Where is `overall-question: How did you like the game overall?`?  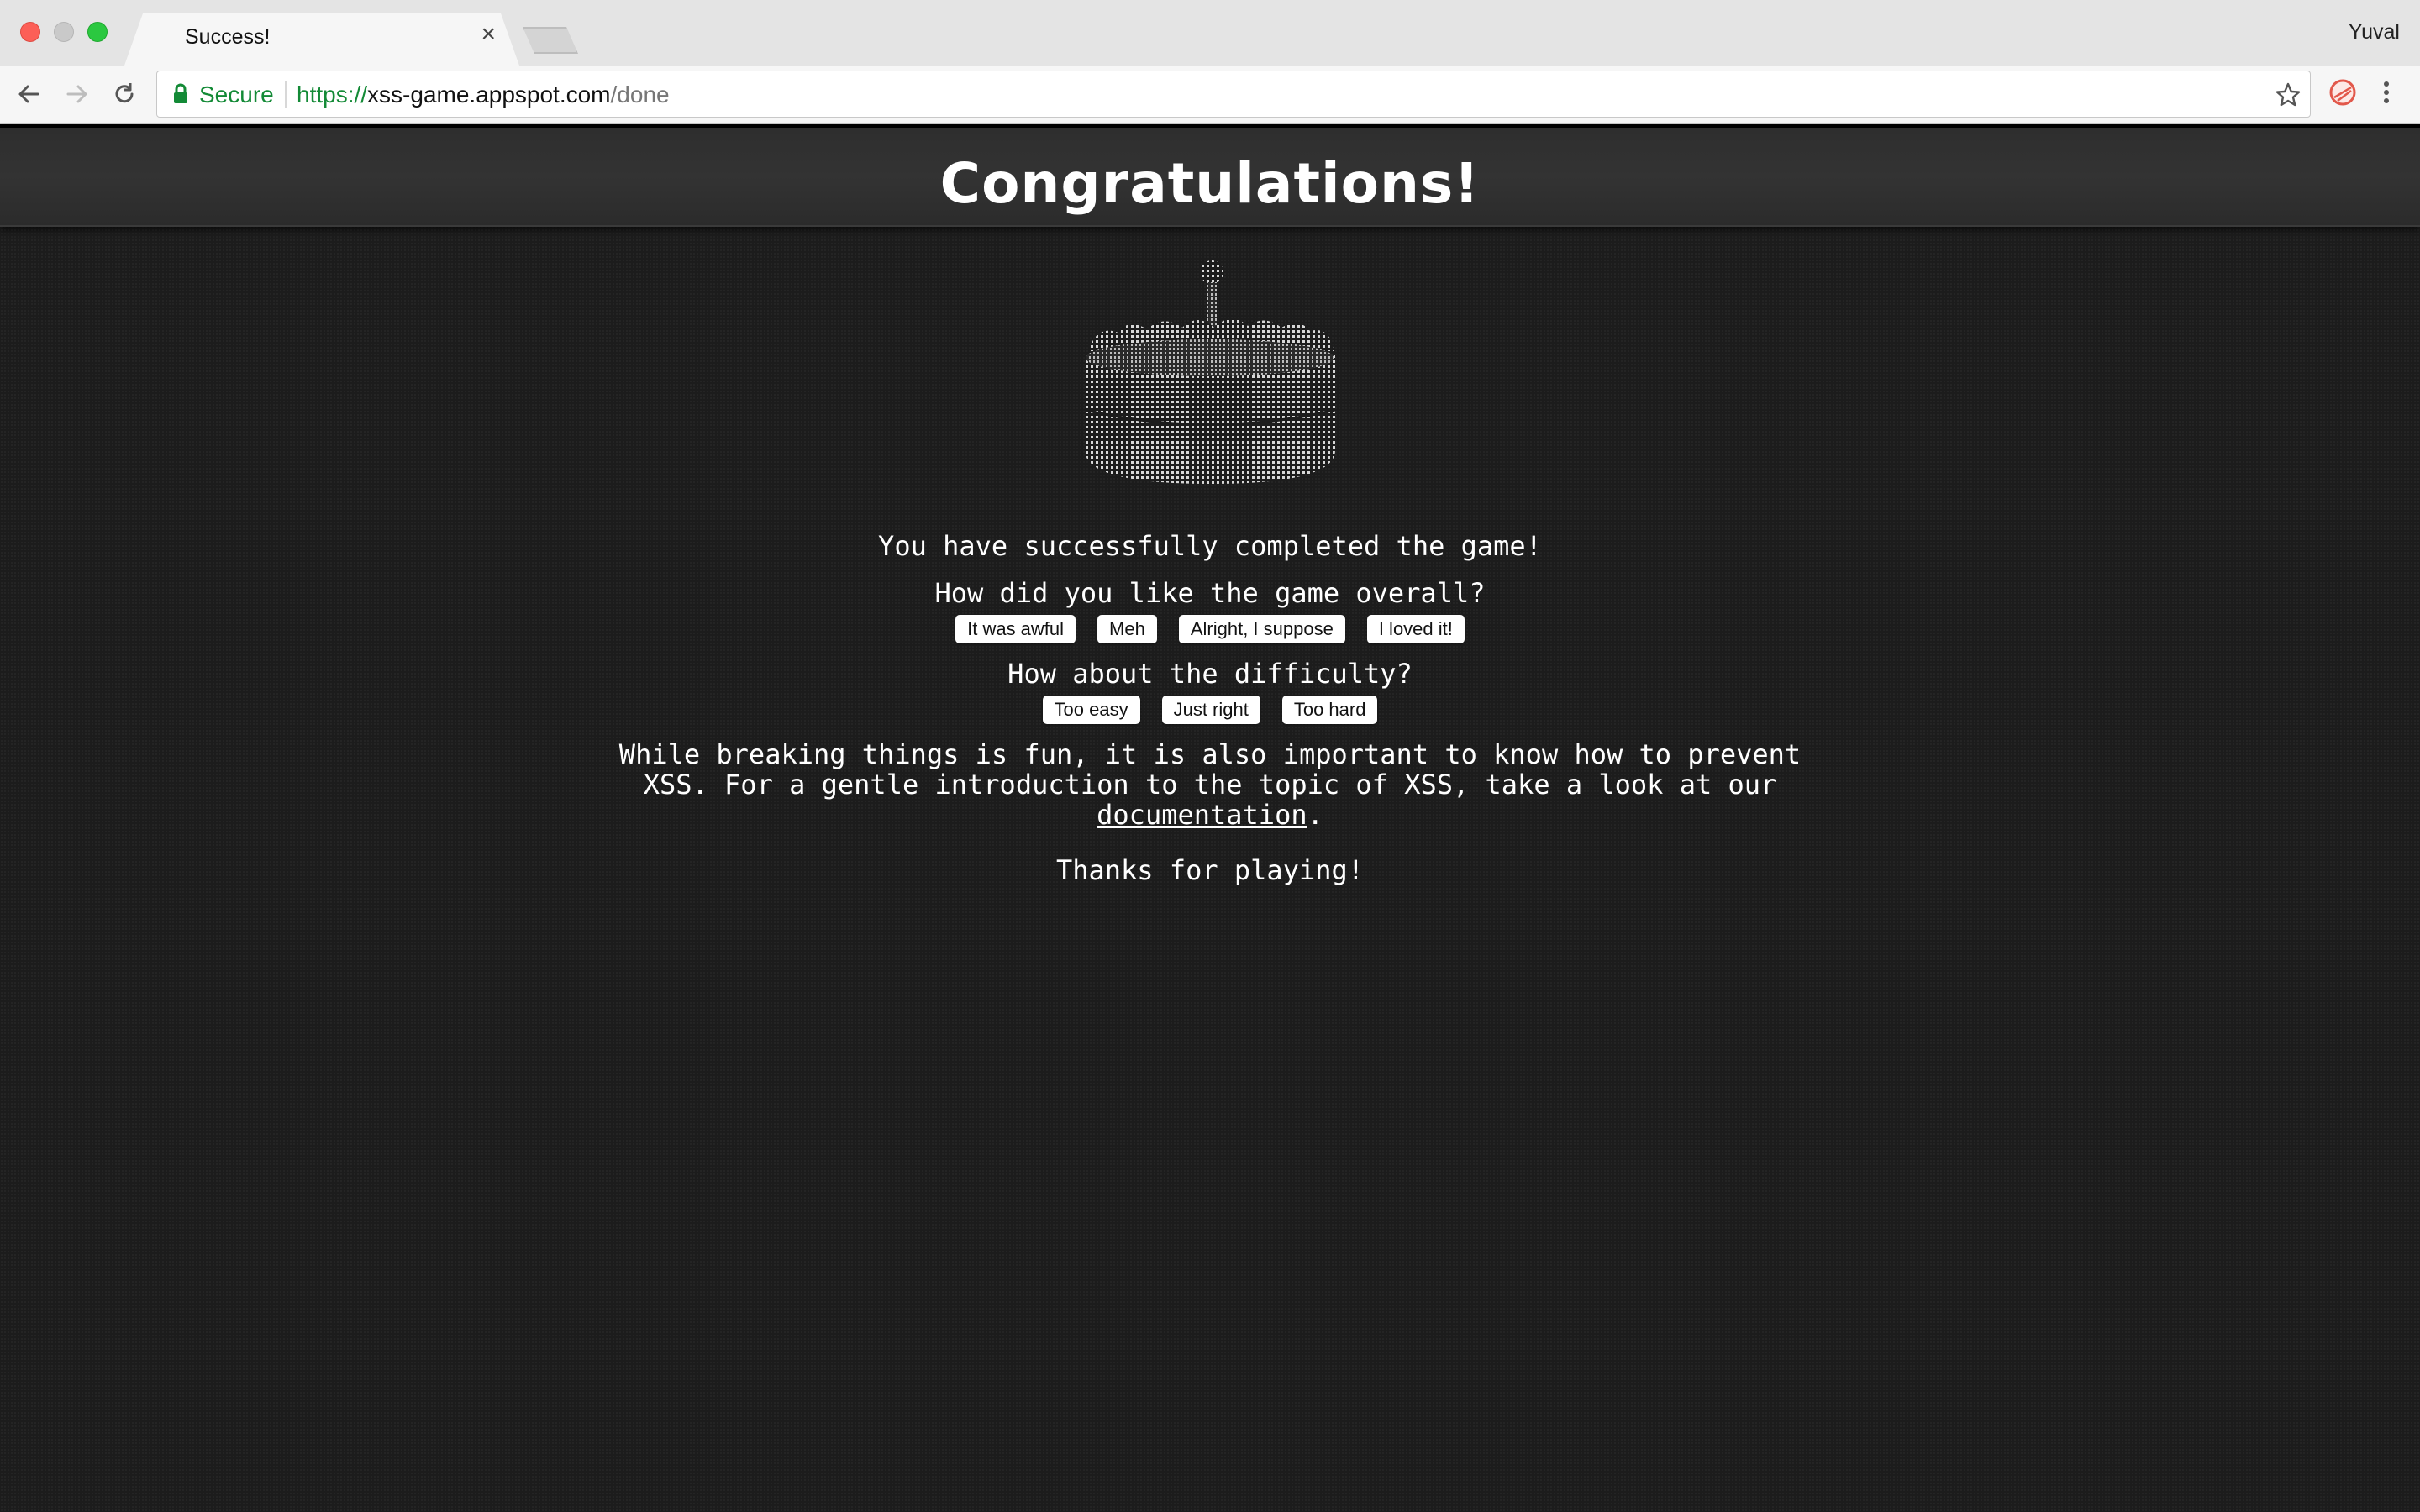
overall-question: How did you like the game overall? is located at coordinates (1210, 593).